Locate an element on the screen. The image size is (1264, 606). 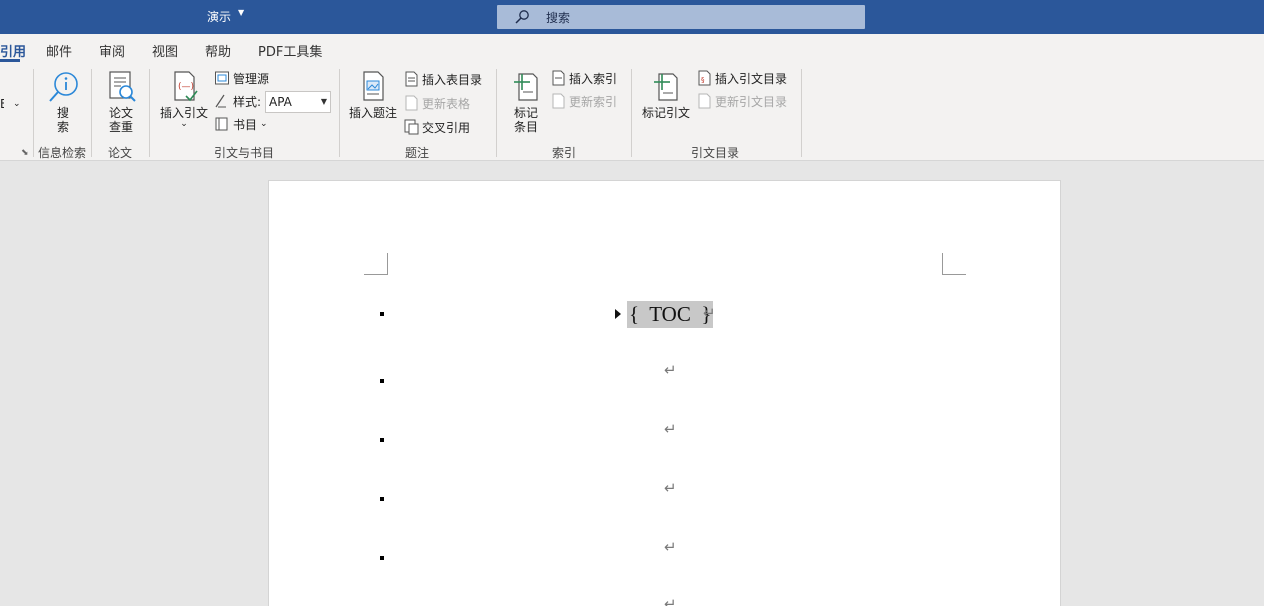
dialog-launcher-icon: ⬊ is located at coordinates (25, 153).